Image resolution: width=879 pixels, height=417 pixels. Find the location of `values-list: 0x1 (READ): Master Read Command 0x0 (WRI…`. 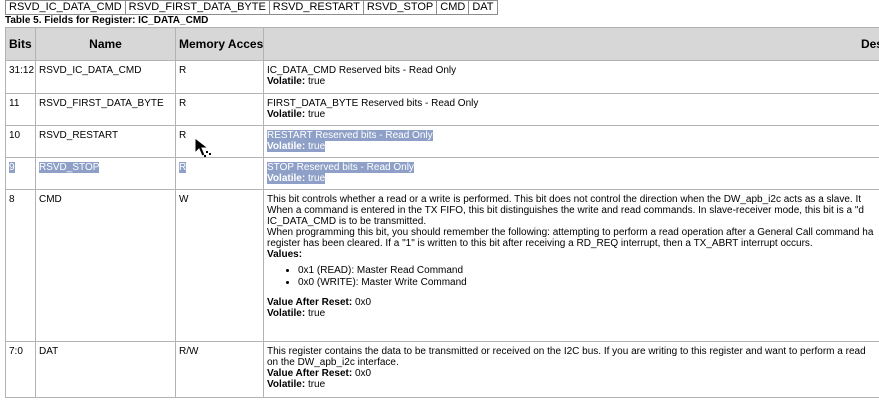

values-list: 0x1 (READ): Master Read Command 0x0 (WRI… is located at coordinates (573, 277).